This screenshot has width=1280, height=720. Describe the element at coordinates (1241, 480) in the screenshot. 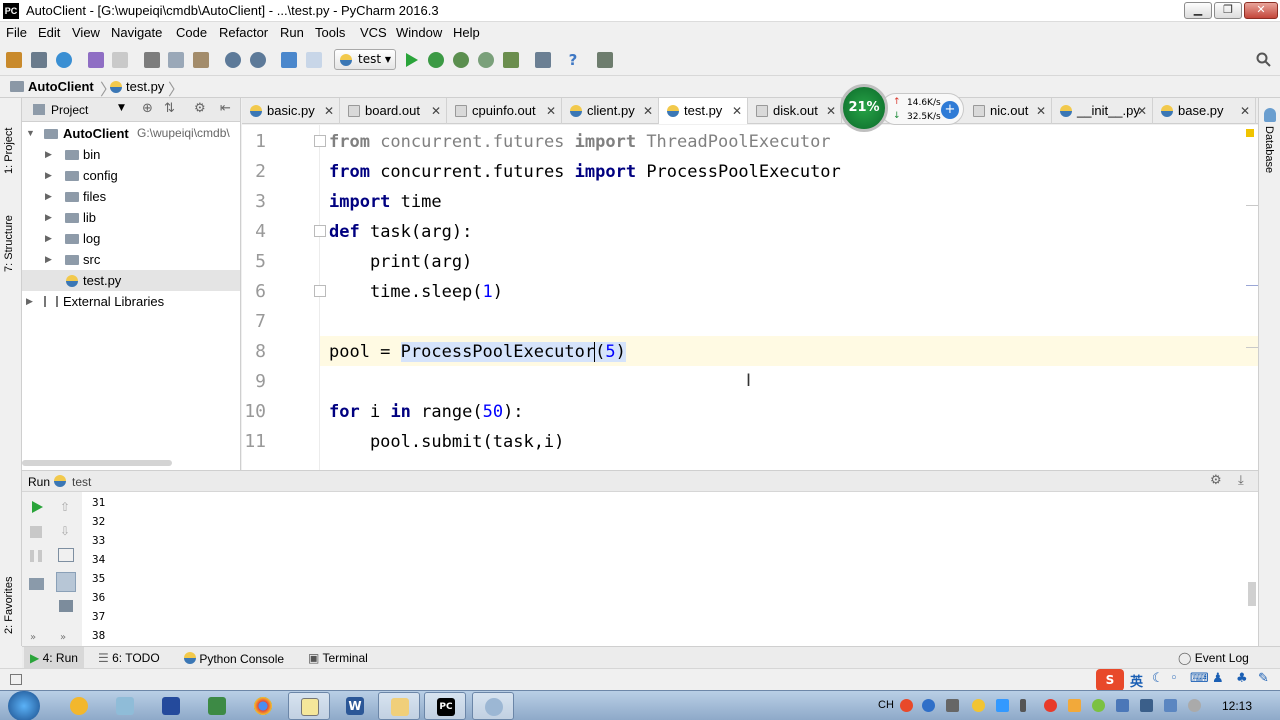

I see `hide-panel-icon: ⤓` at that location.